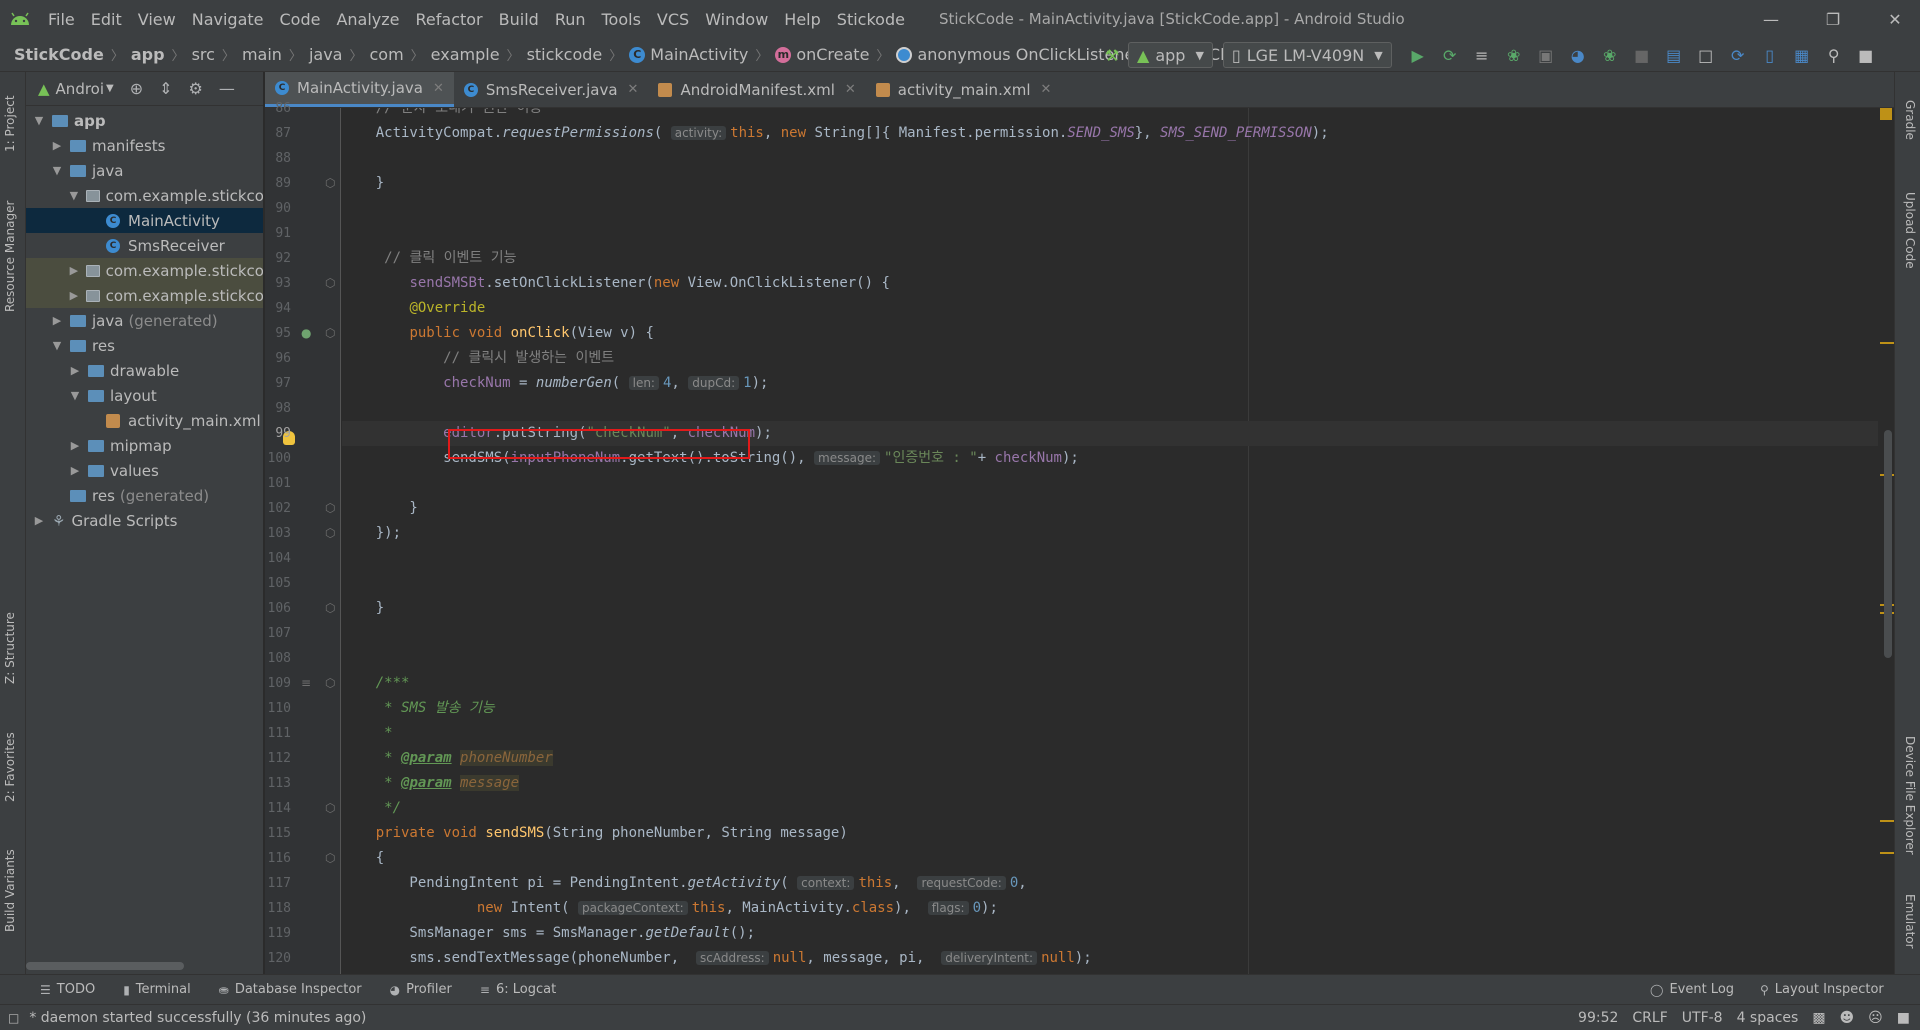  I want to click on tree-item: ▶ values, so click(144, 470).